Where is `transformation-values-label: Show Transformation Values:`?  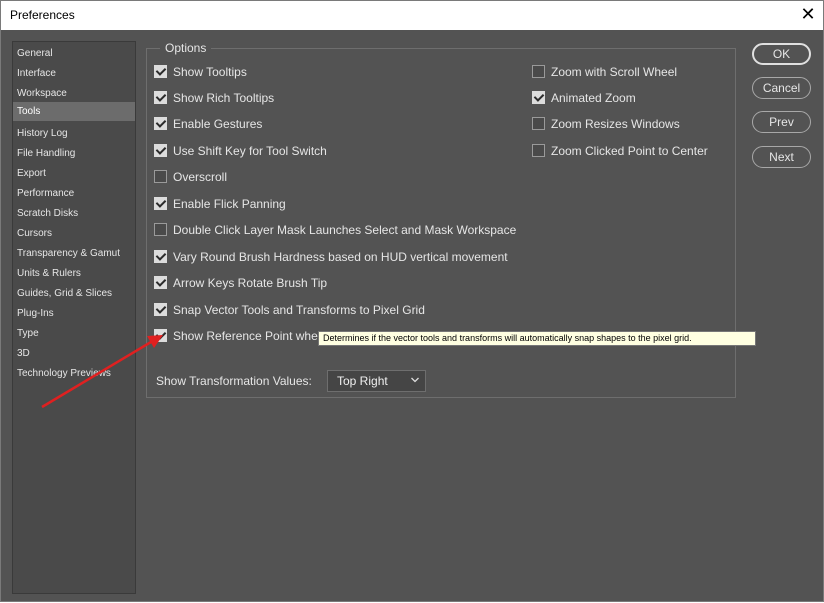
transformation-values-label: Show Transformation Values: is located at coordinates (234, 381).